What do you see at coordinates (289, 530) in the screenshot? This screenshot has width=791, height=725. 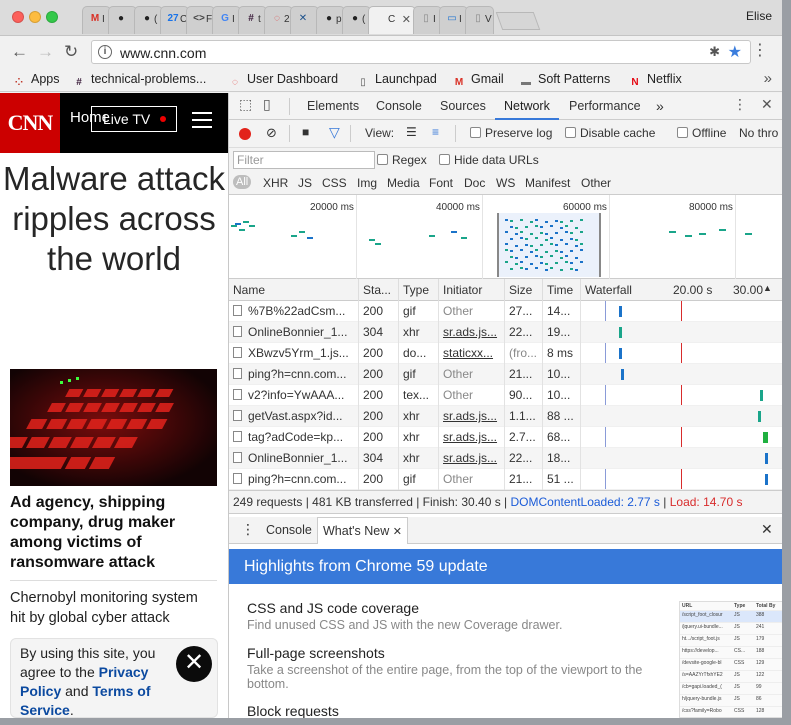 I see `drawer-tab-console: Console` at bounding box center [289, 530].